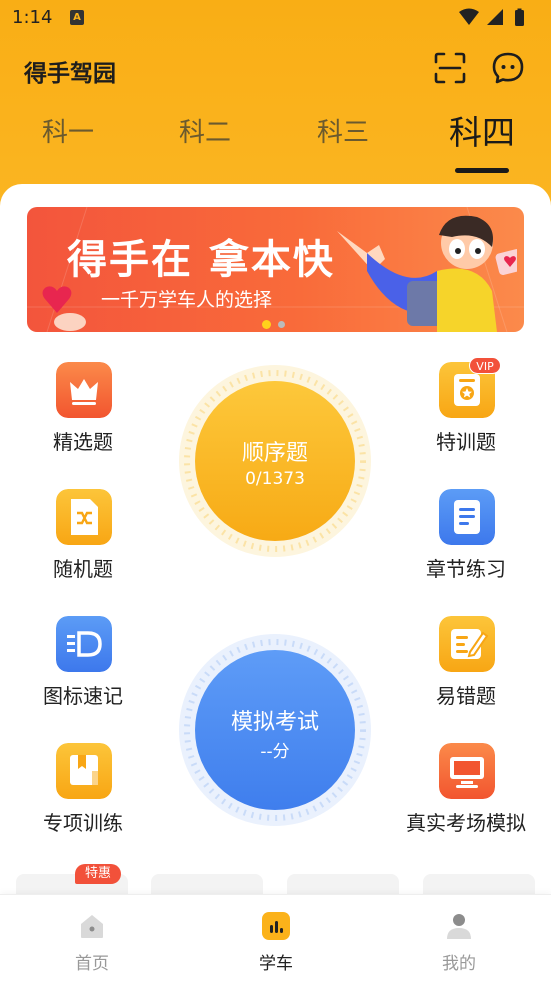 The height and width of the screenshot is (981, 551). I want to click on status-bar: 1:14 A, so click(275, 18).